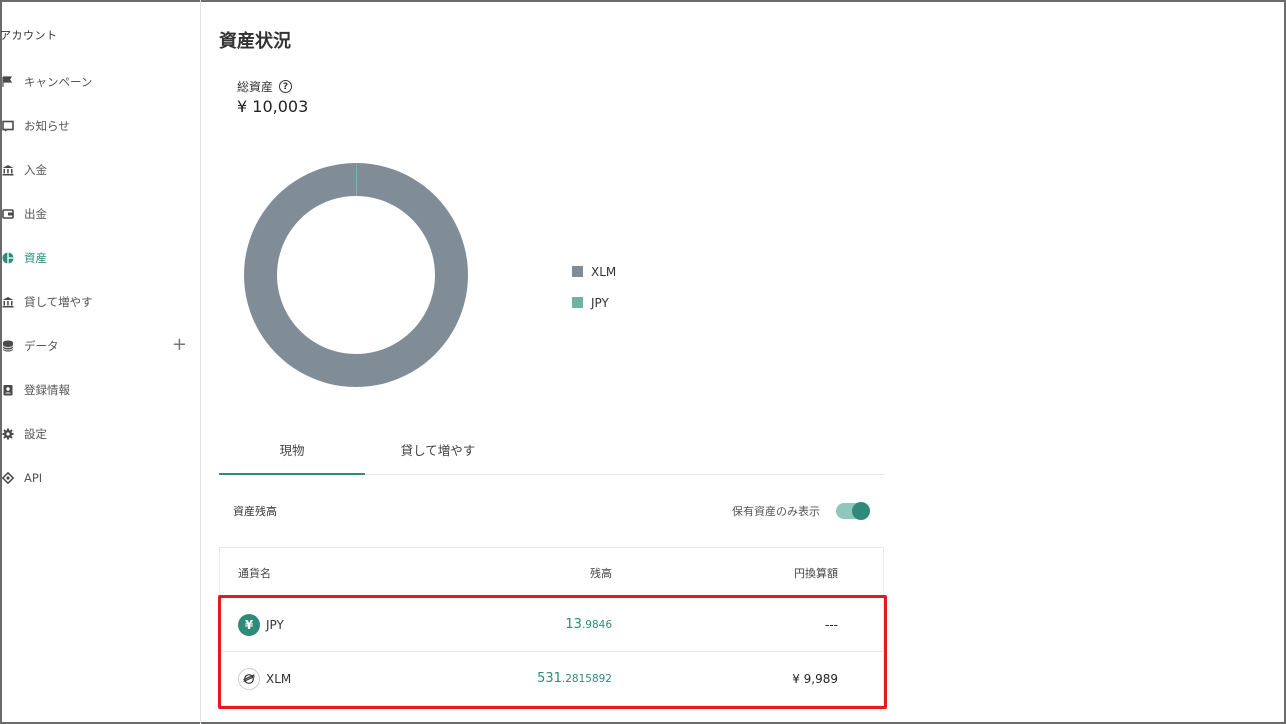  Describe the element at coordinates (100, 126) in the screenshot. I see `sidebar-item-news: お知らせ` at that location.